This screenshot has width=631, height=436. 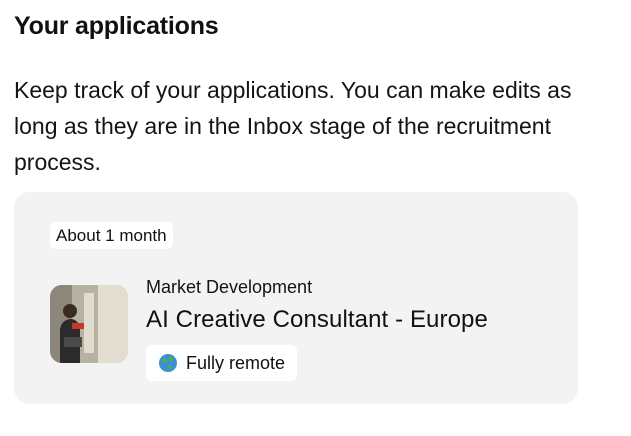 What do you see at coordinates (89, 324) in the screenshot?
I see `job-thumbnail` at bounding box center [89, 324].